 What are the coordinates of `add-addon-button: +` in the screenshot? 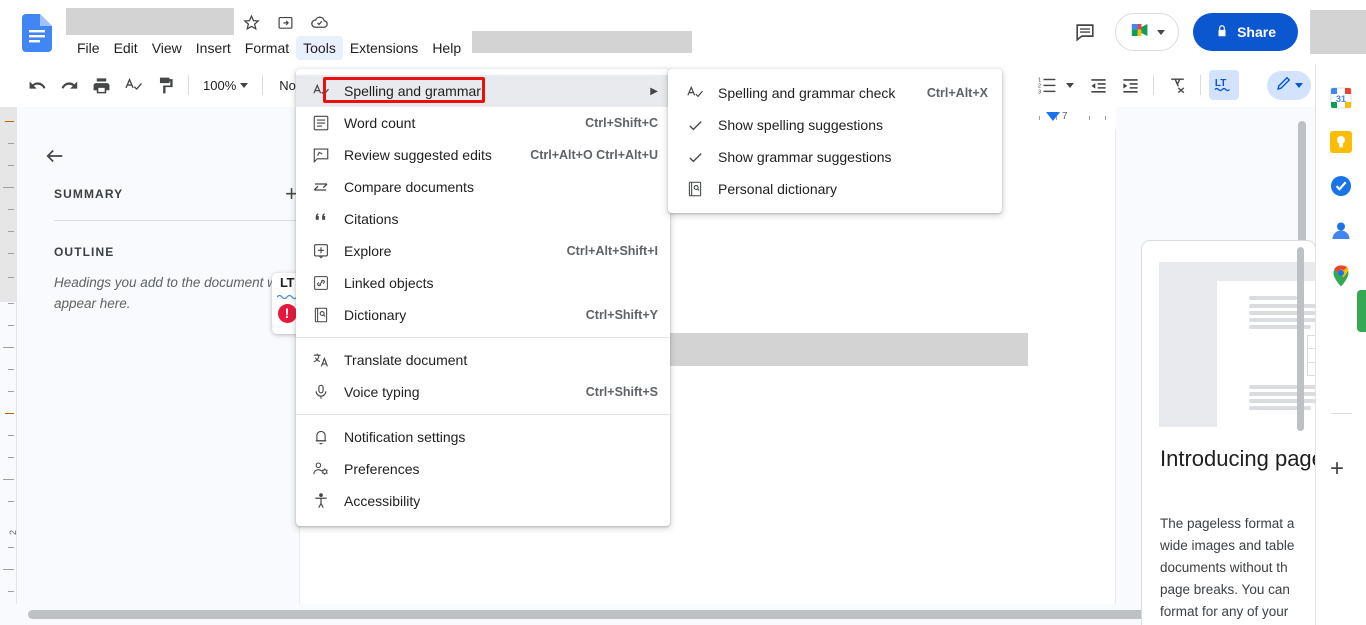 It's located at (1337, 469).